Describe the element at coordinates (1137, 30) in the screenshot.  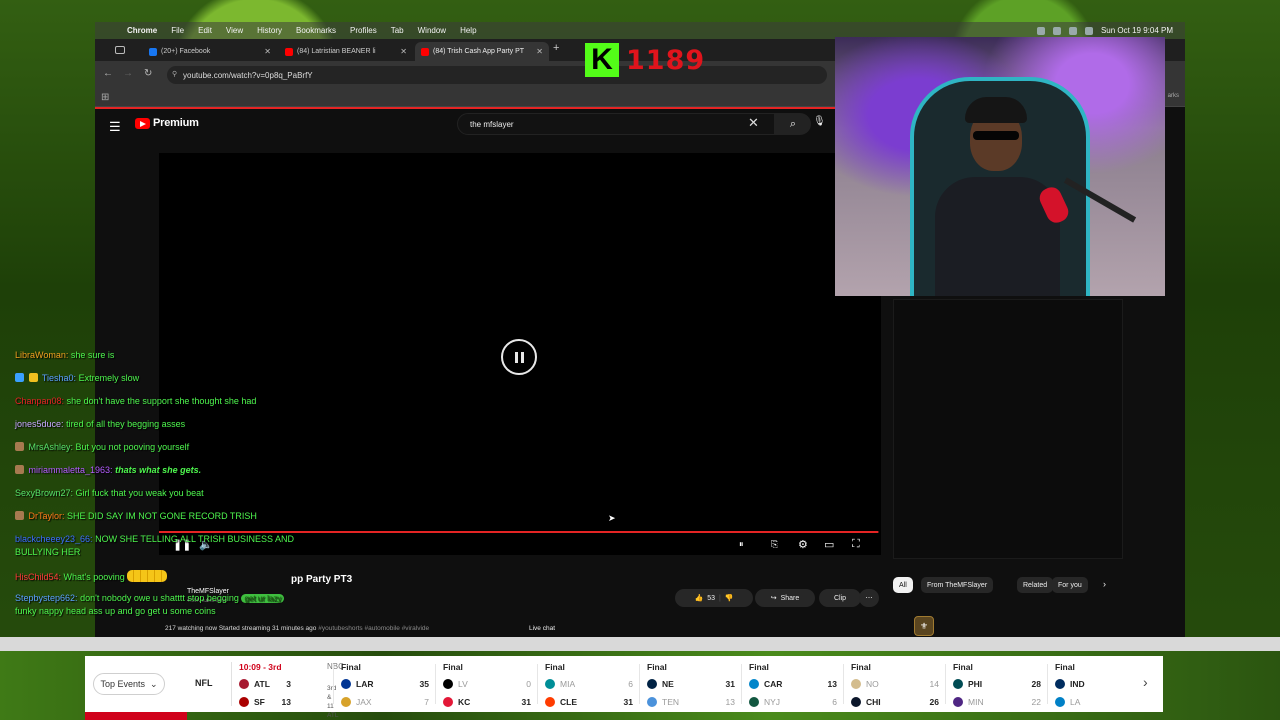
I see `menubar-clock: Sun Oct 19 9:04 PM` at that location.